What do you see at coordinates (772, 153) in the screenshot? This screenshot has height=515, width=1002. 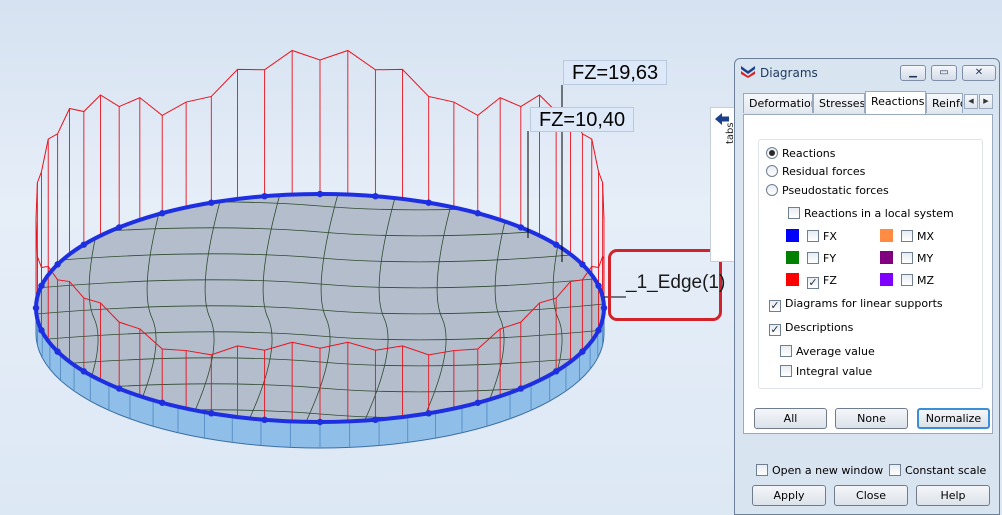 I see `radio-reactions-input` at bounding box center [772, 153].